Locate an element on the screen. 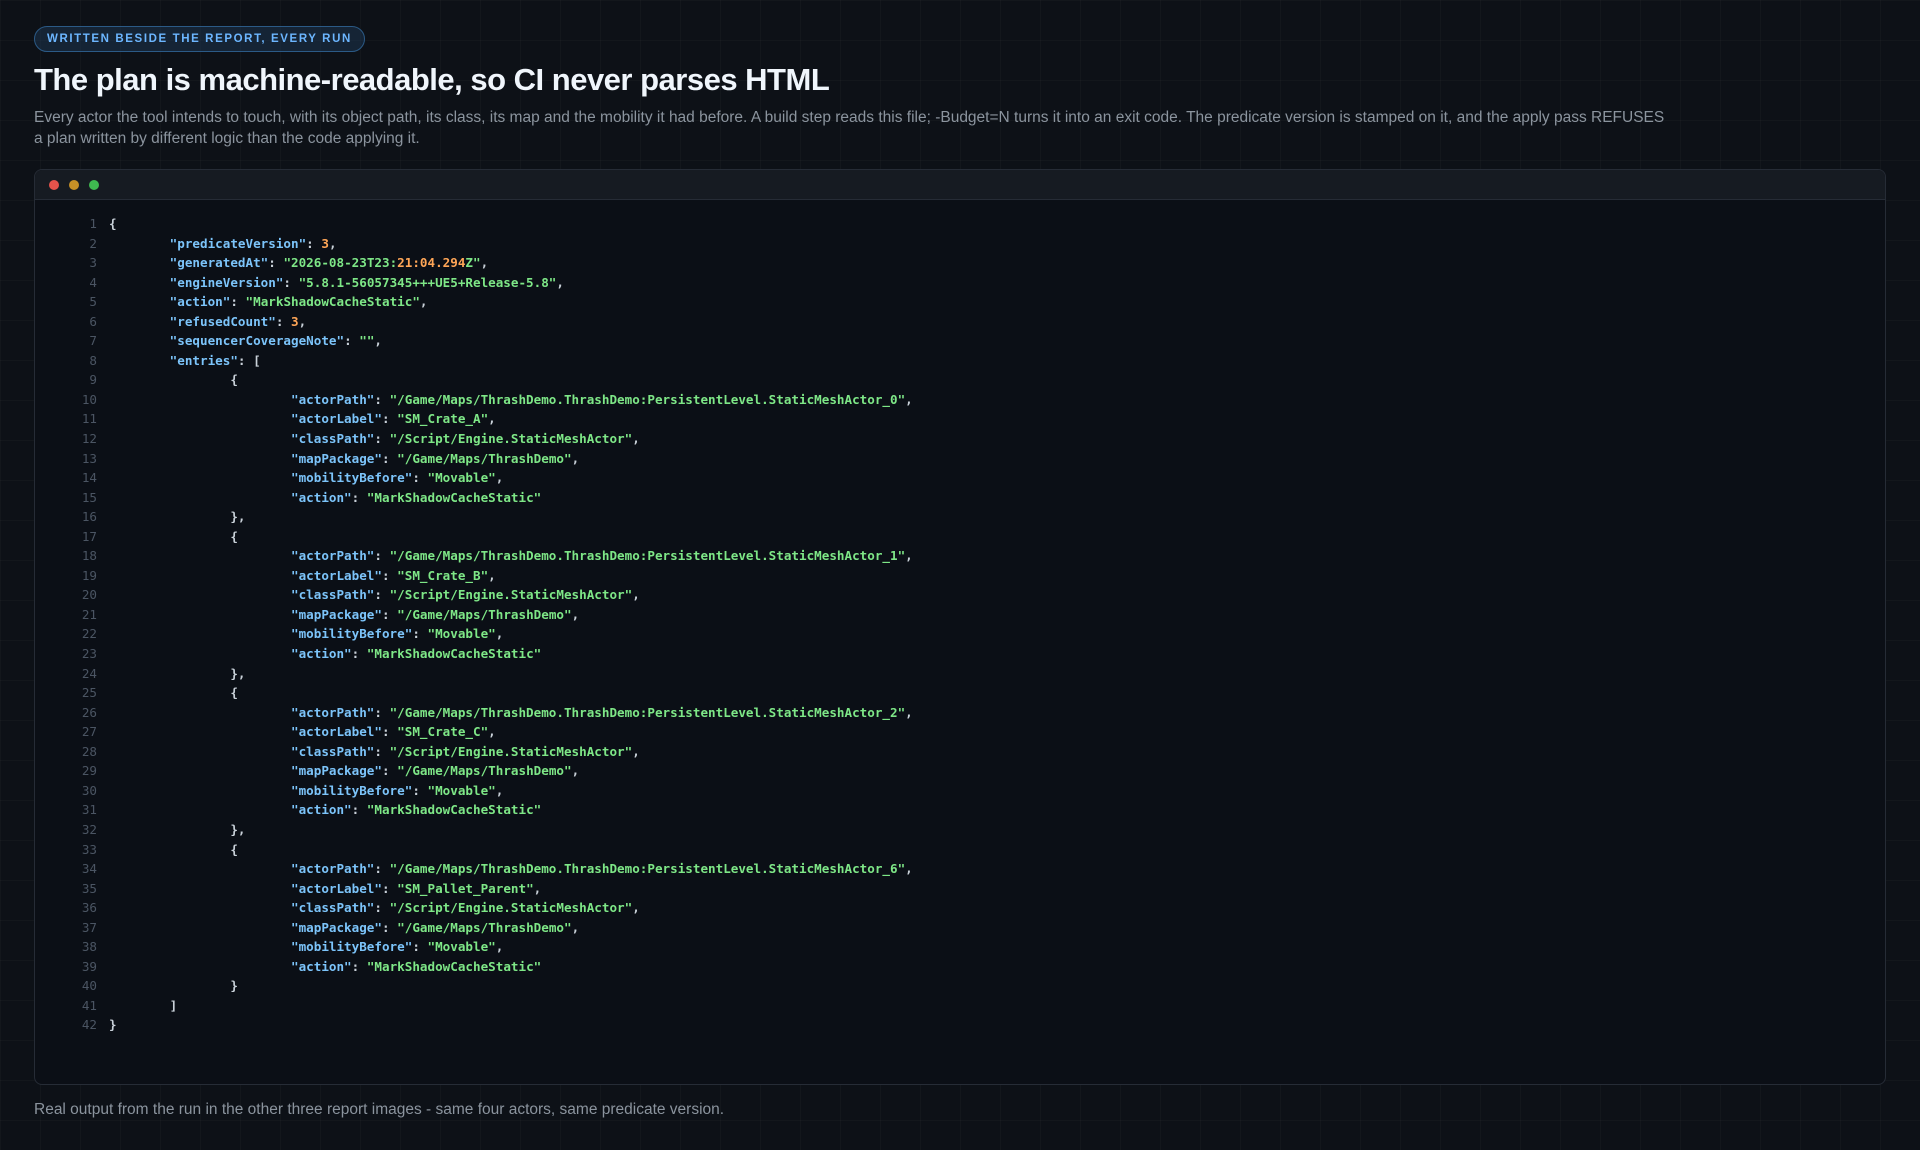  code-text: "actorLabel": "SM_Crate_C", is located at coordinates (393, 732).